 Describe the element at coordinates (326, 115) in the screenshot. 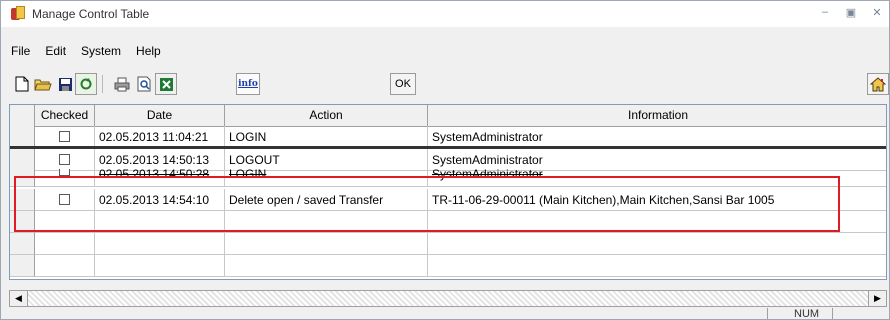

I see `column-header-action: Action` at that location.